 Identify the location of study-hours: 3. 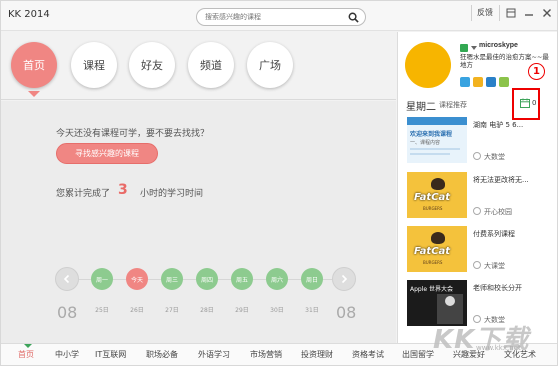
(123, 190).